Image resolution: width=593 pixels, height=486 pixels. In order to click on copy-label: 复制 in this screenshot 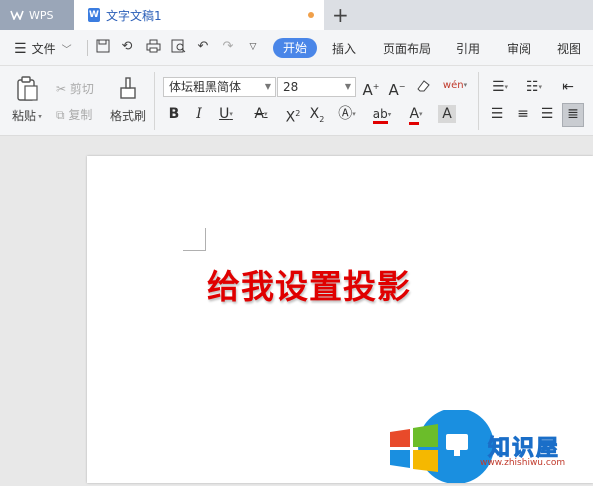, I will do `click(80, 115)`.